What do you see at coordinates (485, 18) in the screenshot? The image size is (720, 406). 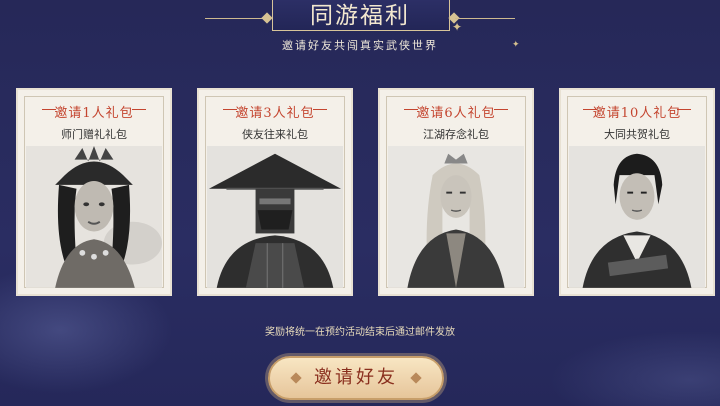 I see `title-divider-right` at bounding box center [485, 18].